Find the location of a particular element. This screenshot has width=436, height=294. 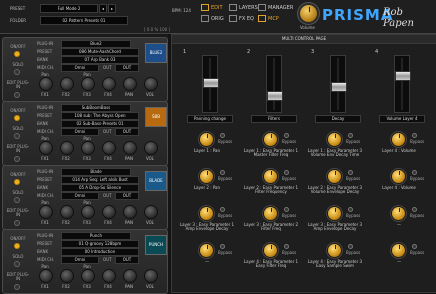

folder-select: 02 Pattern Presets 01 is located at coordinates (84, 20).